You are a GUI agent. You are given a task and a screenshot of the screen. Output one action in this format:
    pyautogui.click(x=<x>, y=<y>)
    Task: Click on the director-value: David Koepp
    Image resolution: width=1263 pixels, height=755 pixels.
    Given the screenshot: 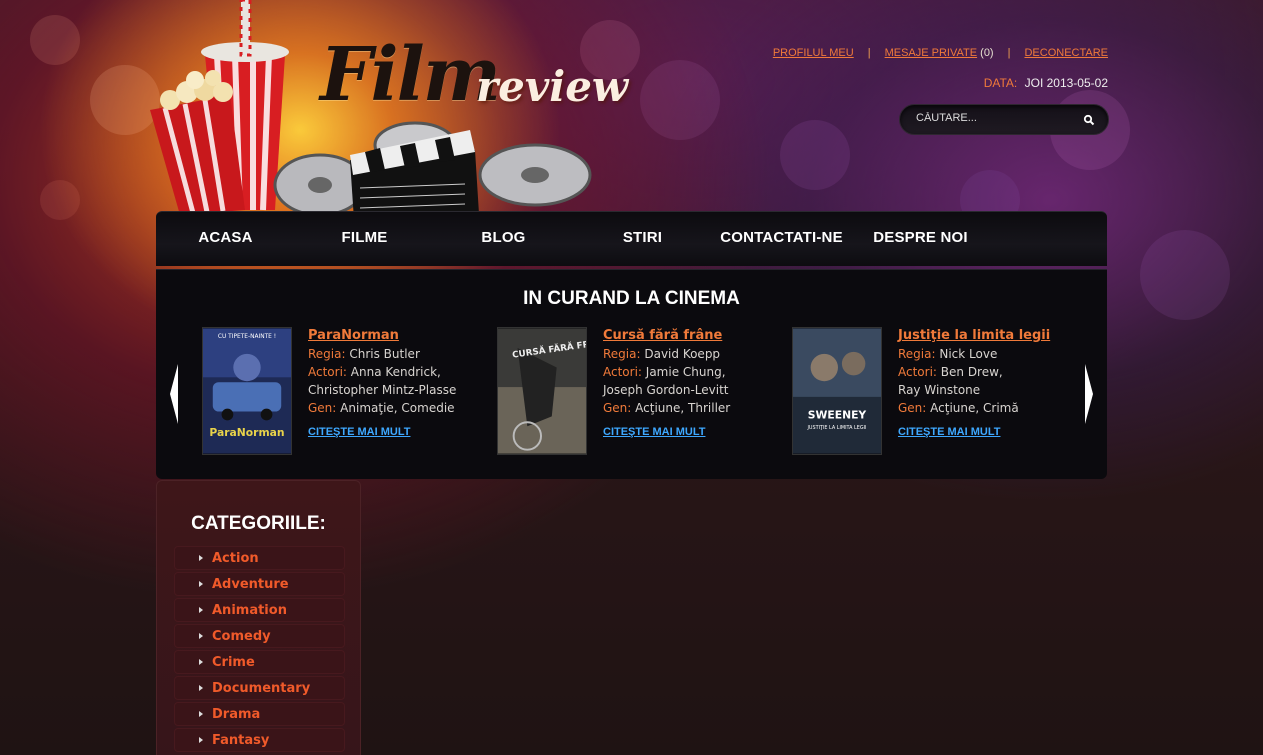 What is the action you would take?
    pyautogui.click(x=682, y=354)
    